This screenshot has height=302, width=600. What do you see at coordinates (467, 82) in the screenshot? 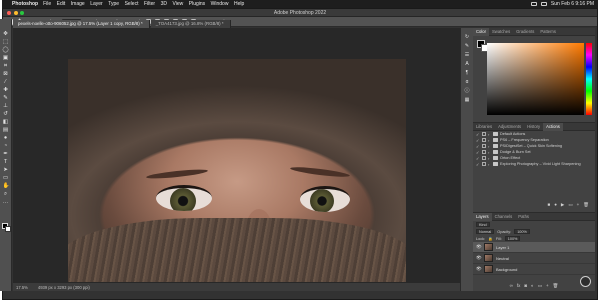
I see `glyphs-icon: ɑ` at bounding box center [467, 82].